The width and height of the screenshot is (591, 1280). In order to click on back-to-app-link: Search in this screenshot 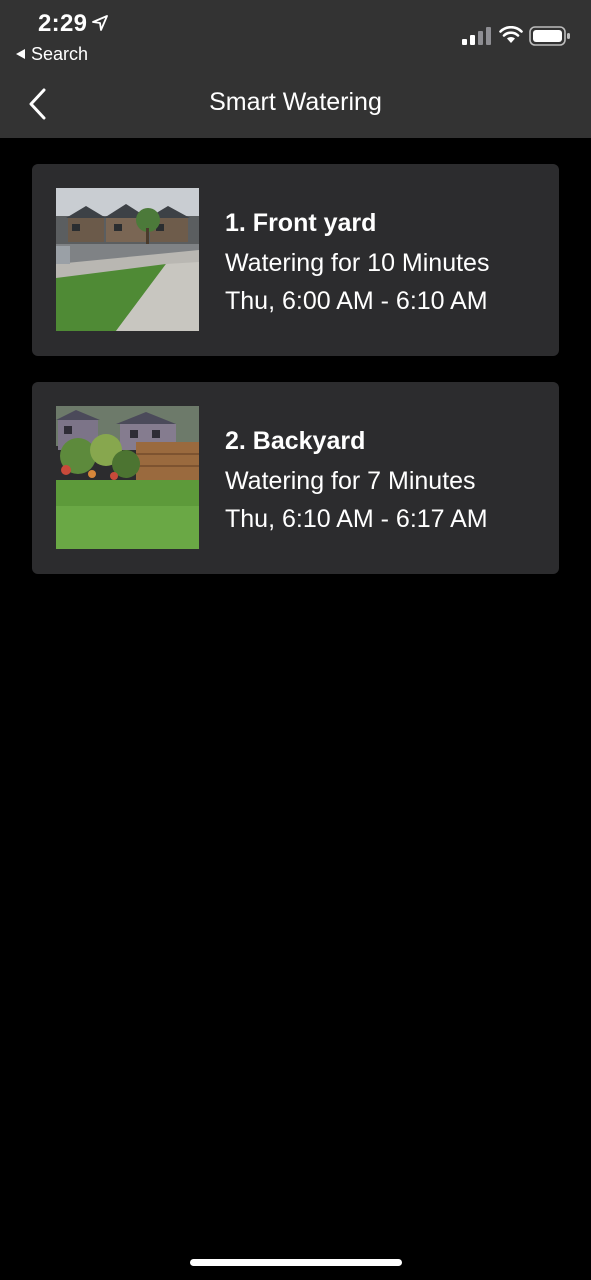, I will do `click(52, 54)`.